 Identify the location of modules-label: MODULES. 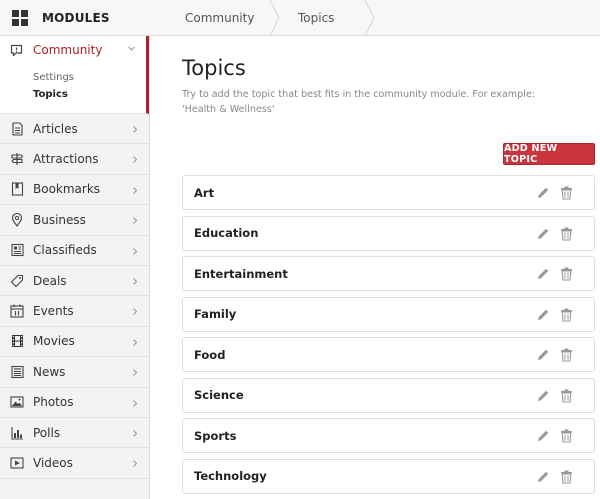
(76, 18).